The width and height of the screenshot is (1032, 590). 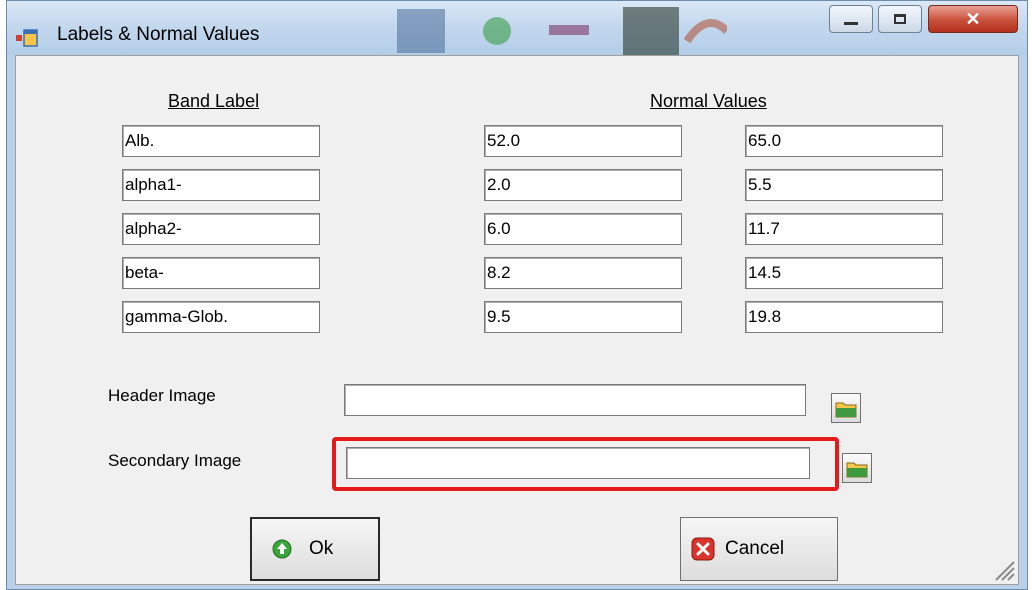 I want to click on close-button: ✕, so click(x=973, y=19).